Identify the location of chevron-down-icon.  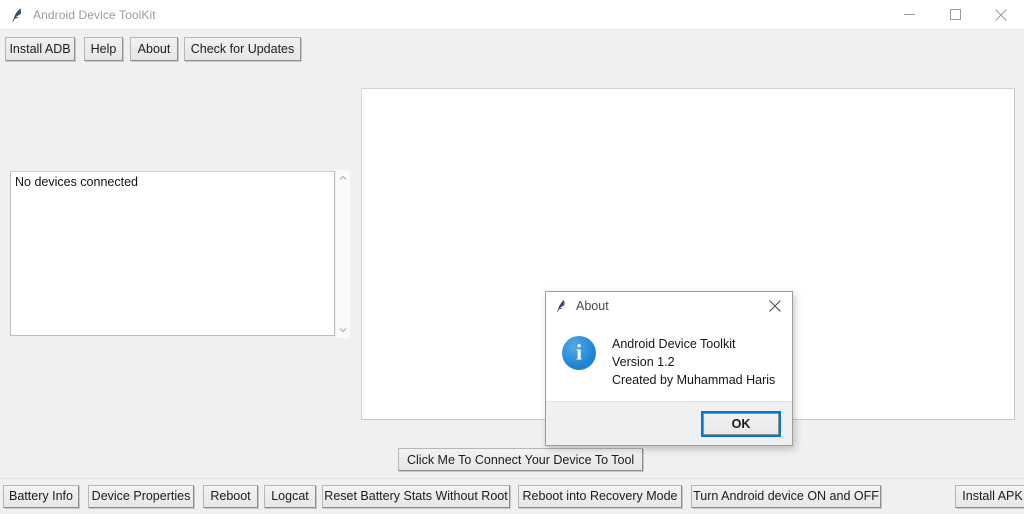
(343, 330).